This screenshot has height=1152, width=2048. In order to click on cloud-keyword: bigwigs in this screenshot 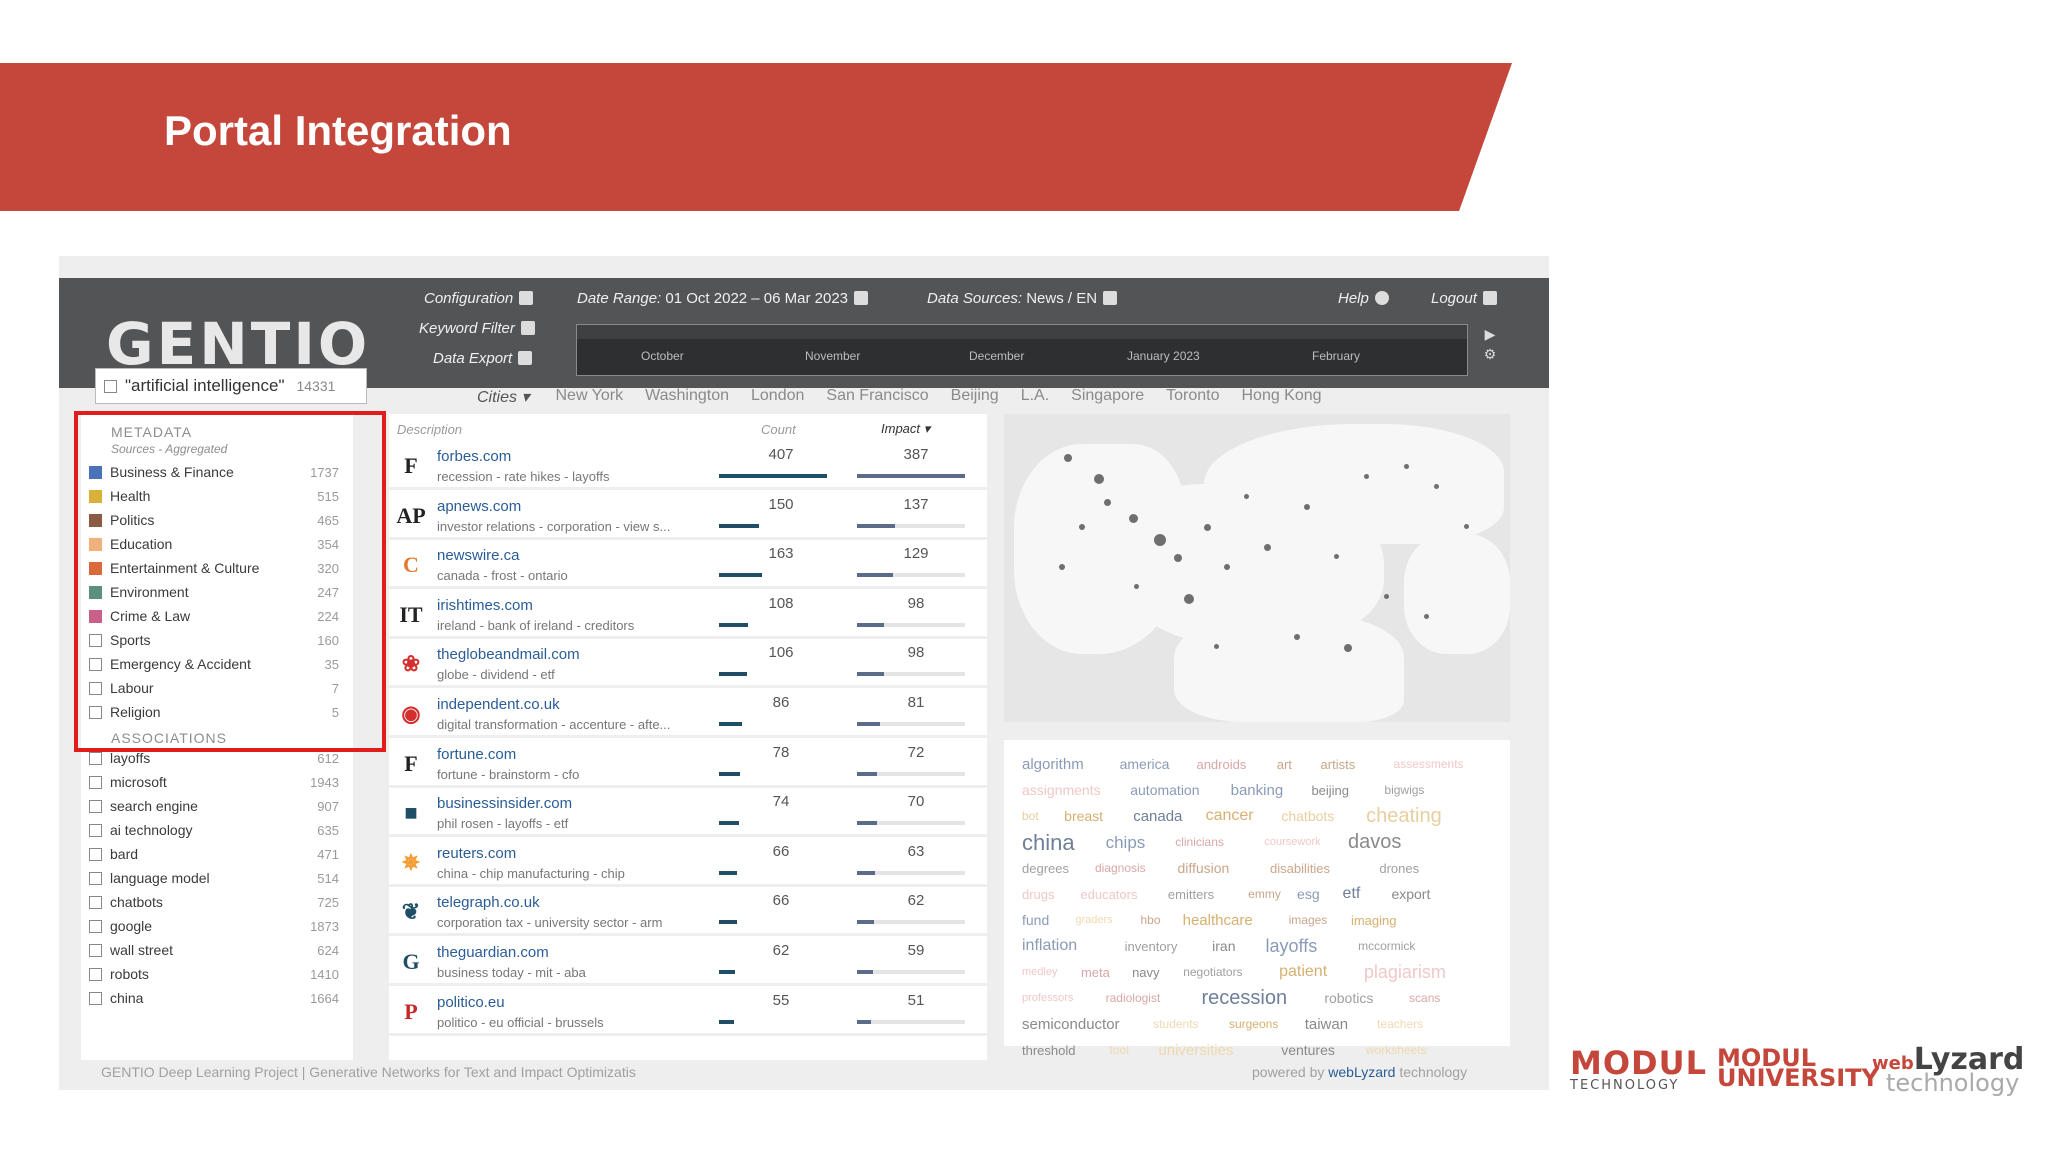, I will do `click(1404, 790)`.